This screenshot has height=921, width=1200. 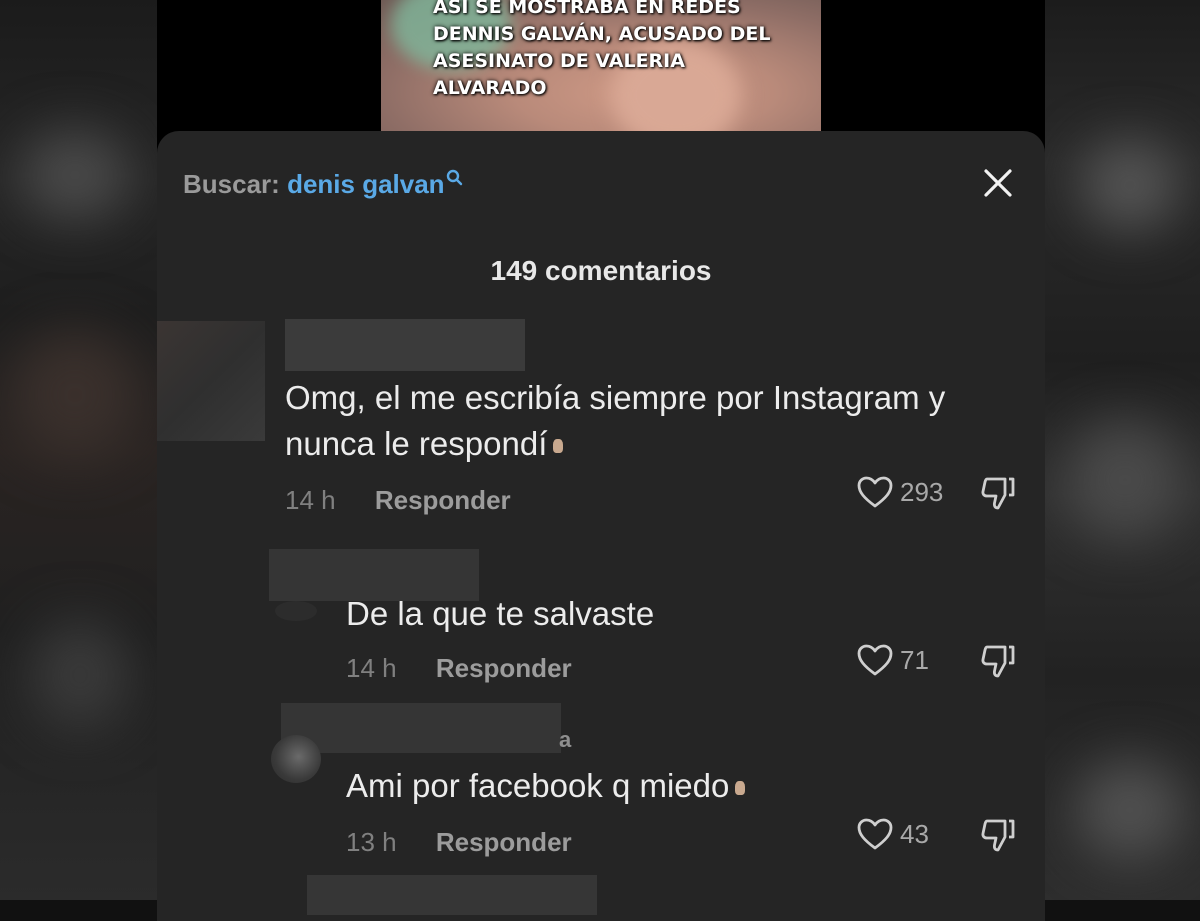 I want to click on search-suggestion: Buscar: denis galvan, so click(x=323, y=184).